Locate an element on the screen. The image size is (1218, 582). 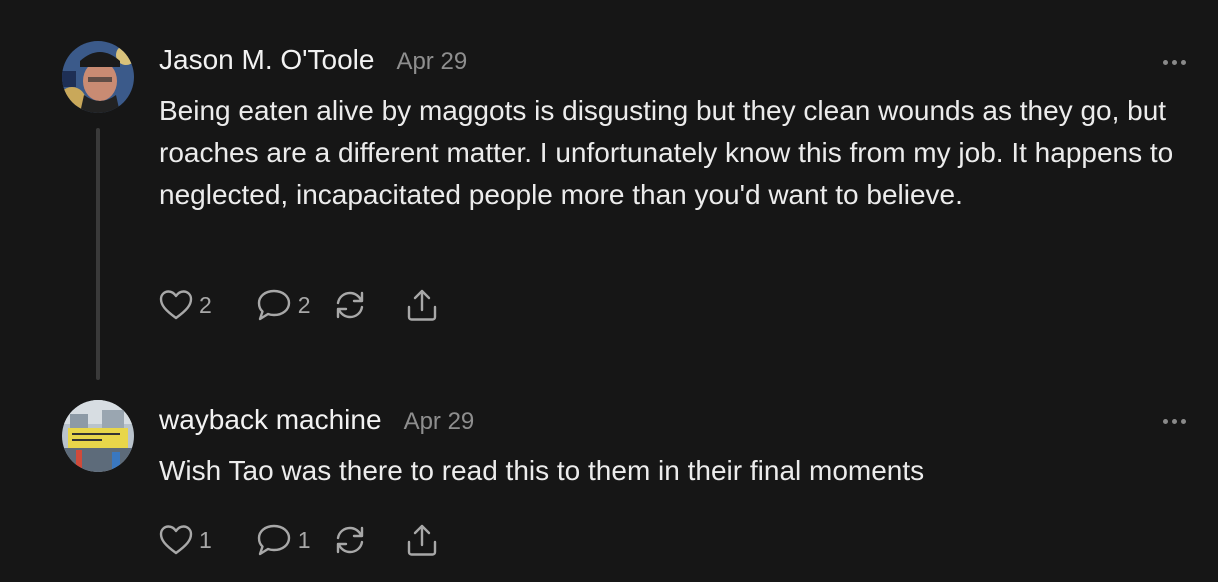
reply-count: 2 is located at coordinates (304, 304).